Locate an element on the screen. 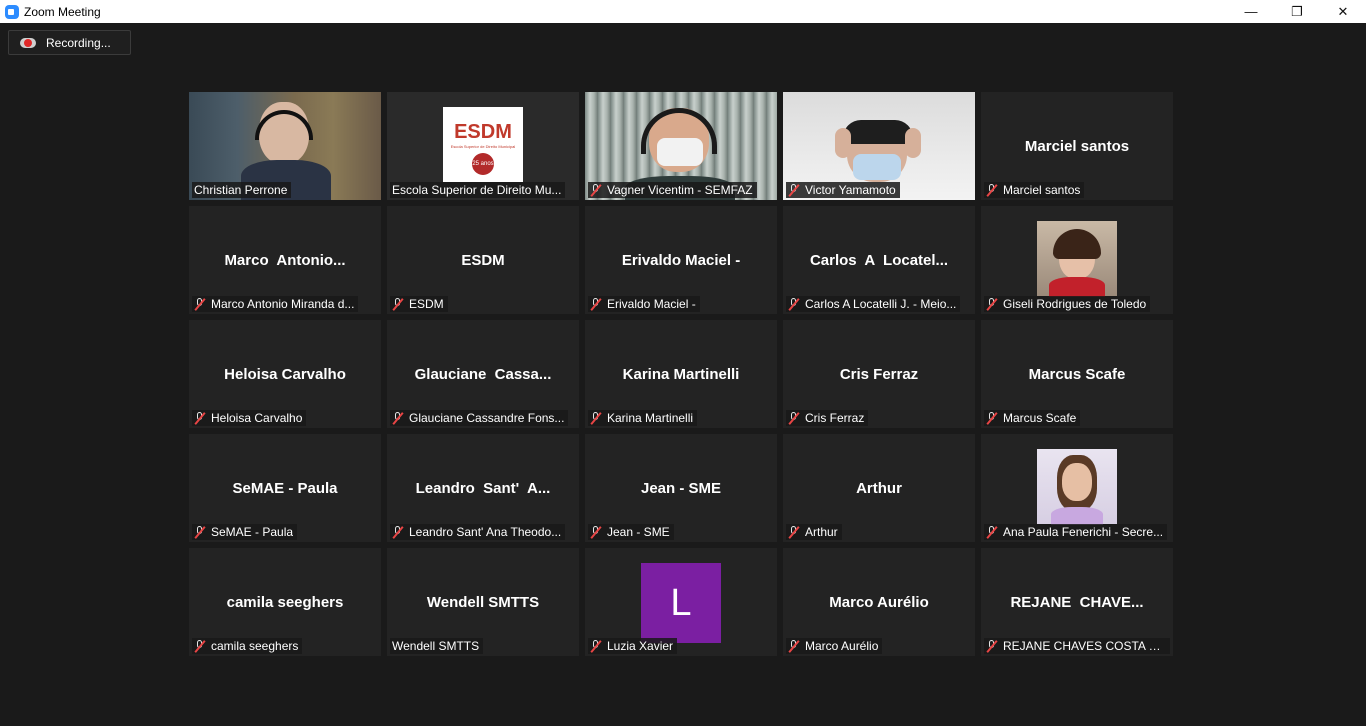 The image size is (1366, 726). participant-tile: Arthur Arthur is located at coordinates (879, 488).